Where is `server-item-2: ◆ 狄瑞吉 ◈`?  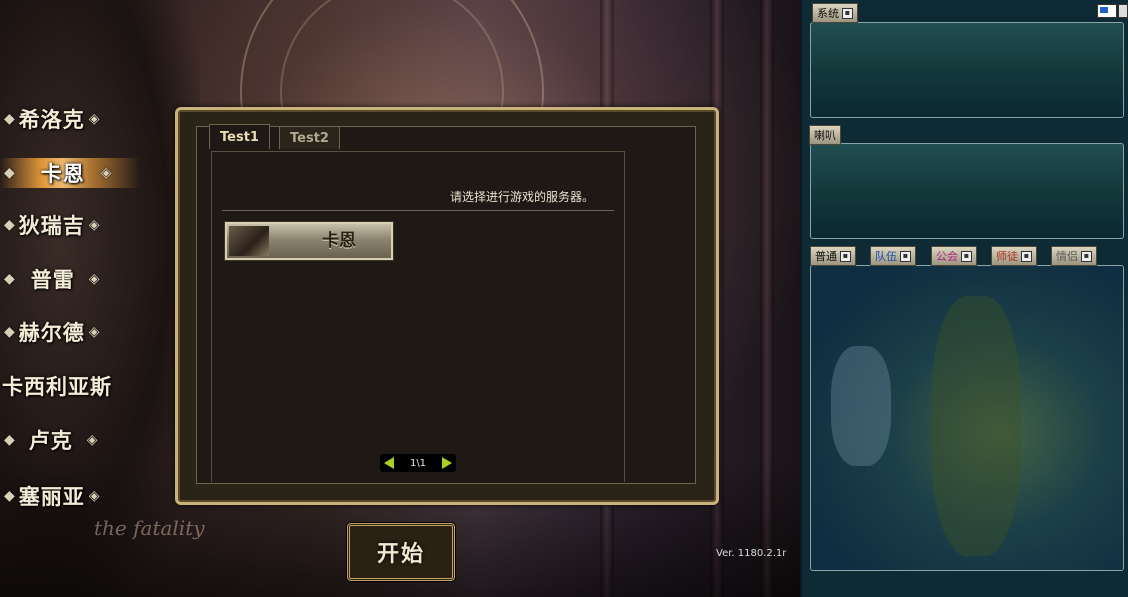
server-item-2: ◆ 狄瑞吉 ◈ is located at coordinates (60, 225).